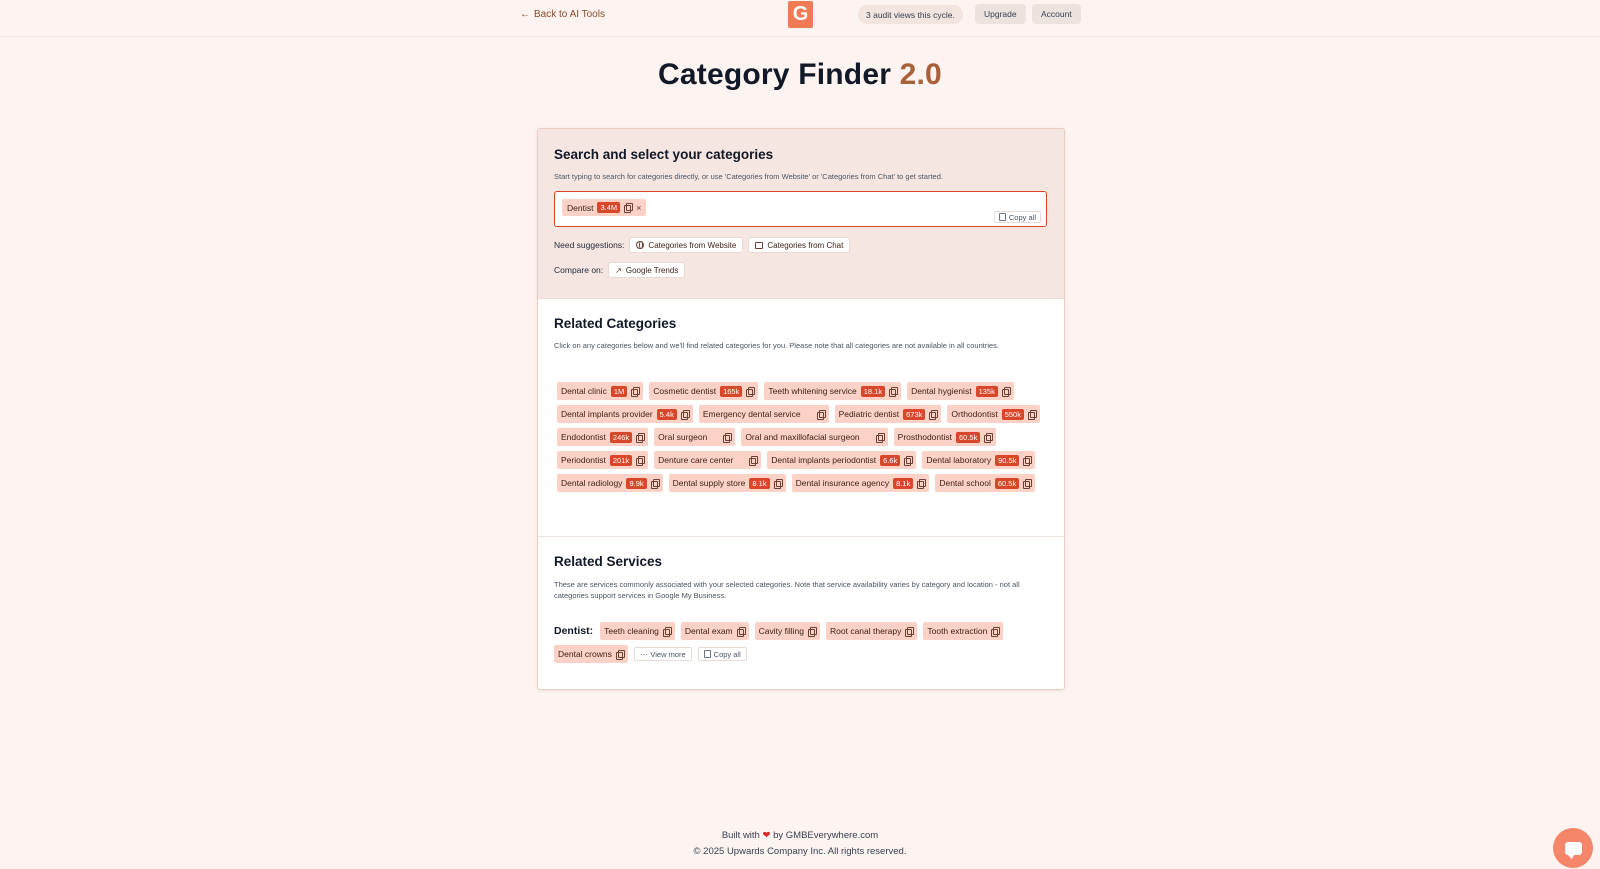 The image size is (1600, 869). I want to click on chat-widget-button, so click(1573, 848).